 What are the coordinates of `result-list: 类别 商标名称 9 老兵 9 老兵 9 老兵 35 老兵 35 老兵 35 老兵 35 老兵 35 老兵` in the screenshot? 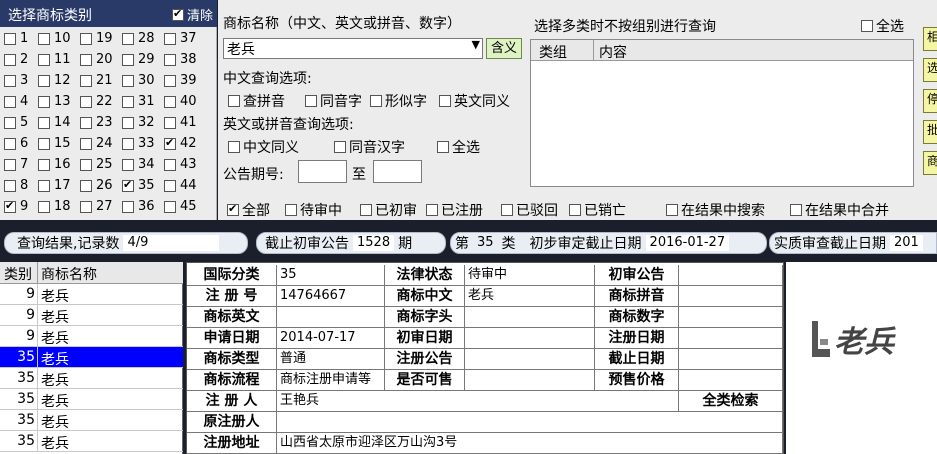 It's located at (91, 358).